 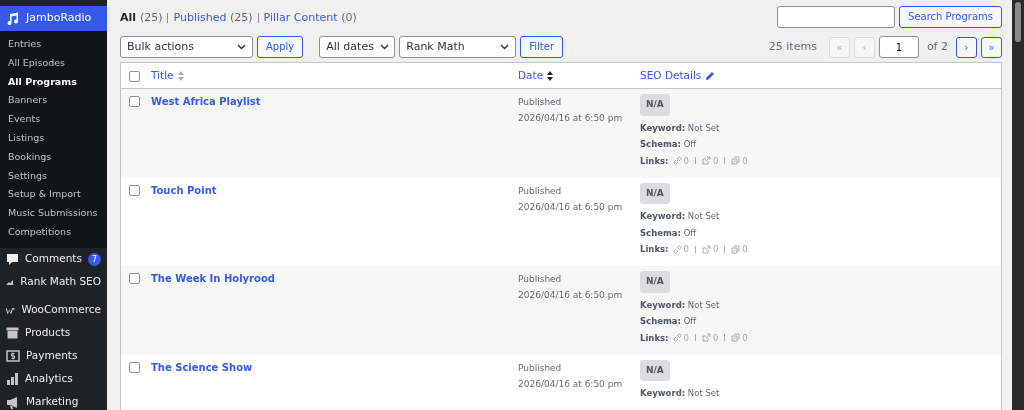 What do you see at coordinates (141, 18) in the screenshot?
I see `view-filter-link: All (25)` at bounding box center [141, 18].